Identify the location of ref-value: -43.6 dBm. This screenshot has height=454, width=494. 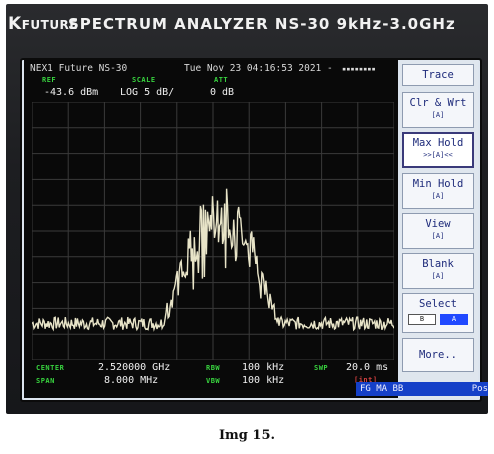
(71, 92).